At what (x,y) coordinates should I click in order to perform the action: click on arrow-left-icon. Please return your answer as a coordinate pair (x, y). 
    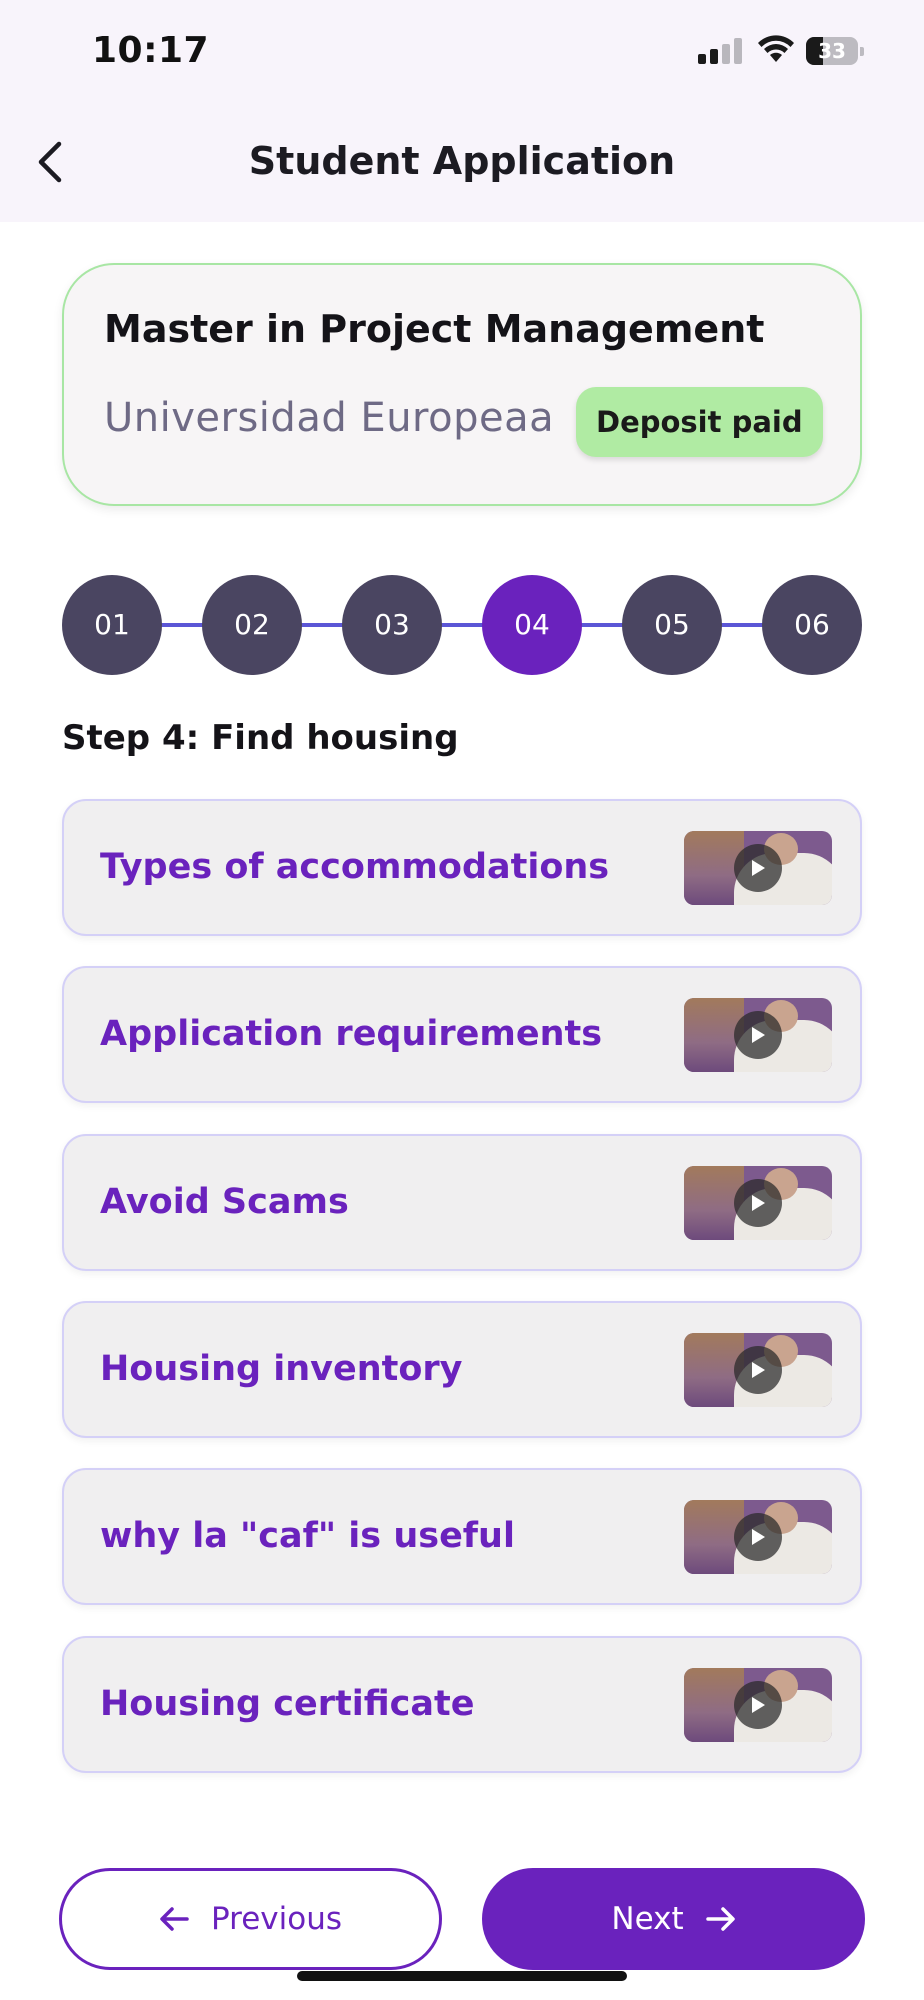
    Looking at the image, I should click on (174, 1919).